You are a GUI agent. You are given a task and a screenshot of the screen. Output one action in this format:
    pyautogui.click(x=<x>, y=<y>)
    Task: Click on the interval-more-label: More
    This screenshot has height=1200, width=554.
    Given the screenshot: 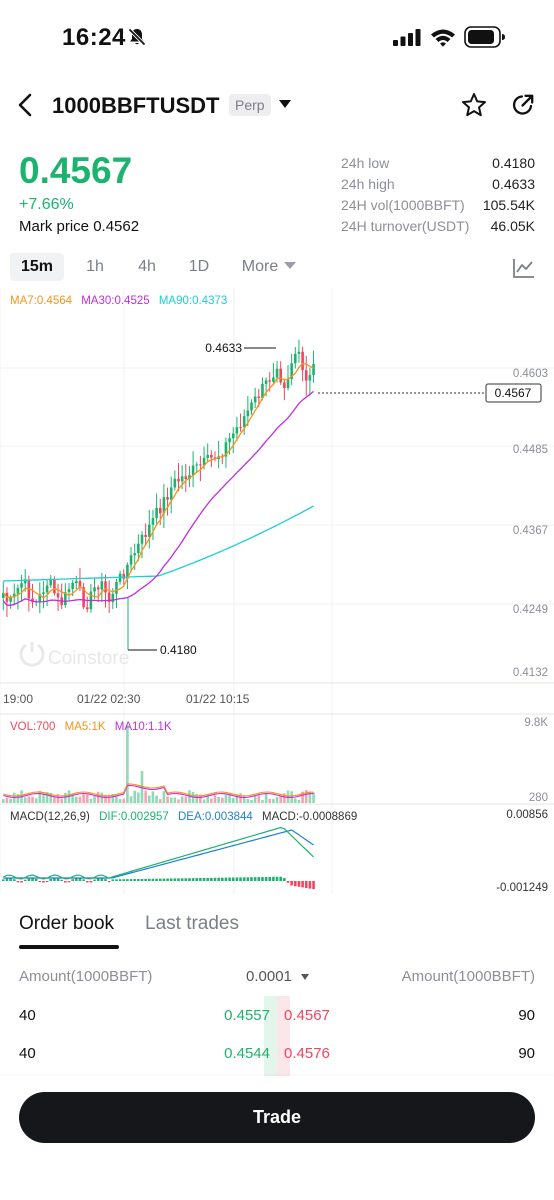 What is the action you would take?
    pyautogui.click(x=260, y=266)
    